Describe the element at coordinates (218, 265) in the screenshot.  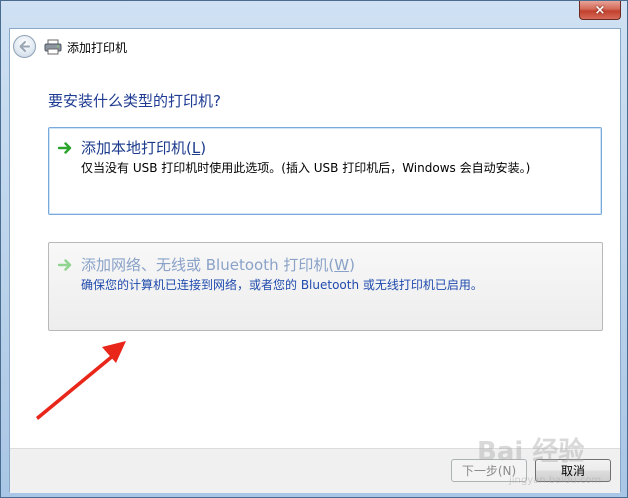
I see `option-title: 添加网络、无线或 Bluetooth 打印机(W)` at that location.